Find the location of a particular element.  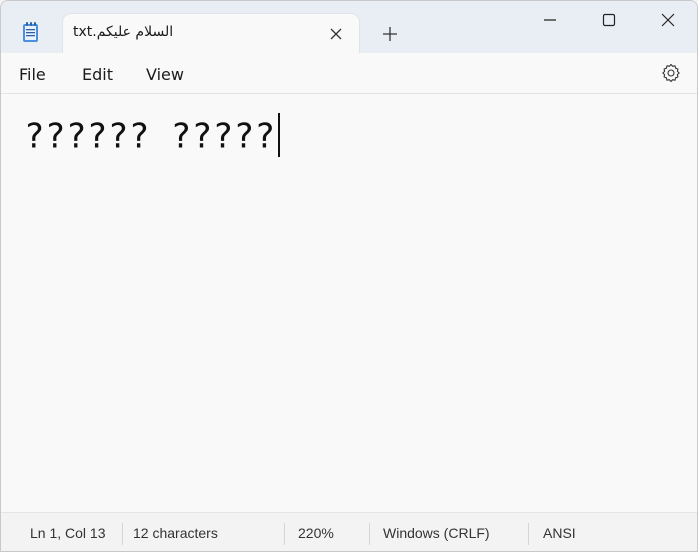

menu-file: File is located at coordinates (32, 74).